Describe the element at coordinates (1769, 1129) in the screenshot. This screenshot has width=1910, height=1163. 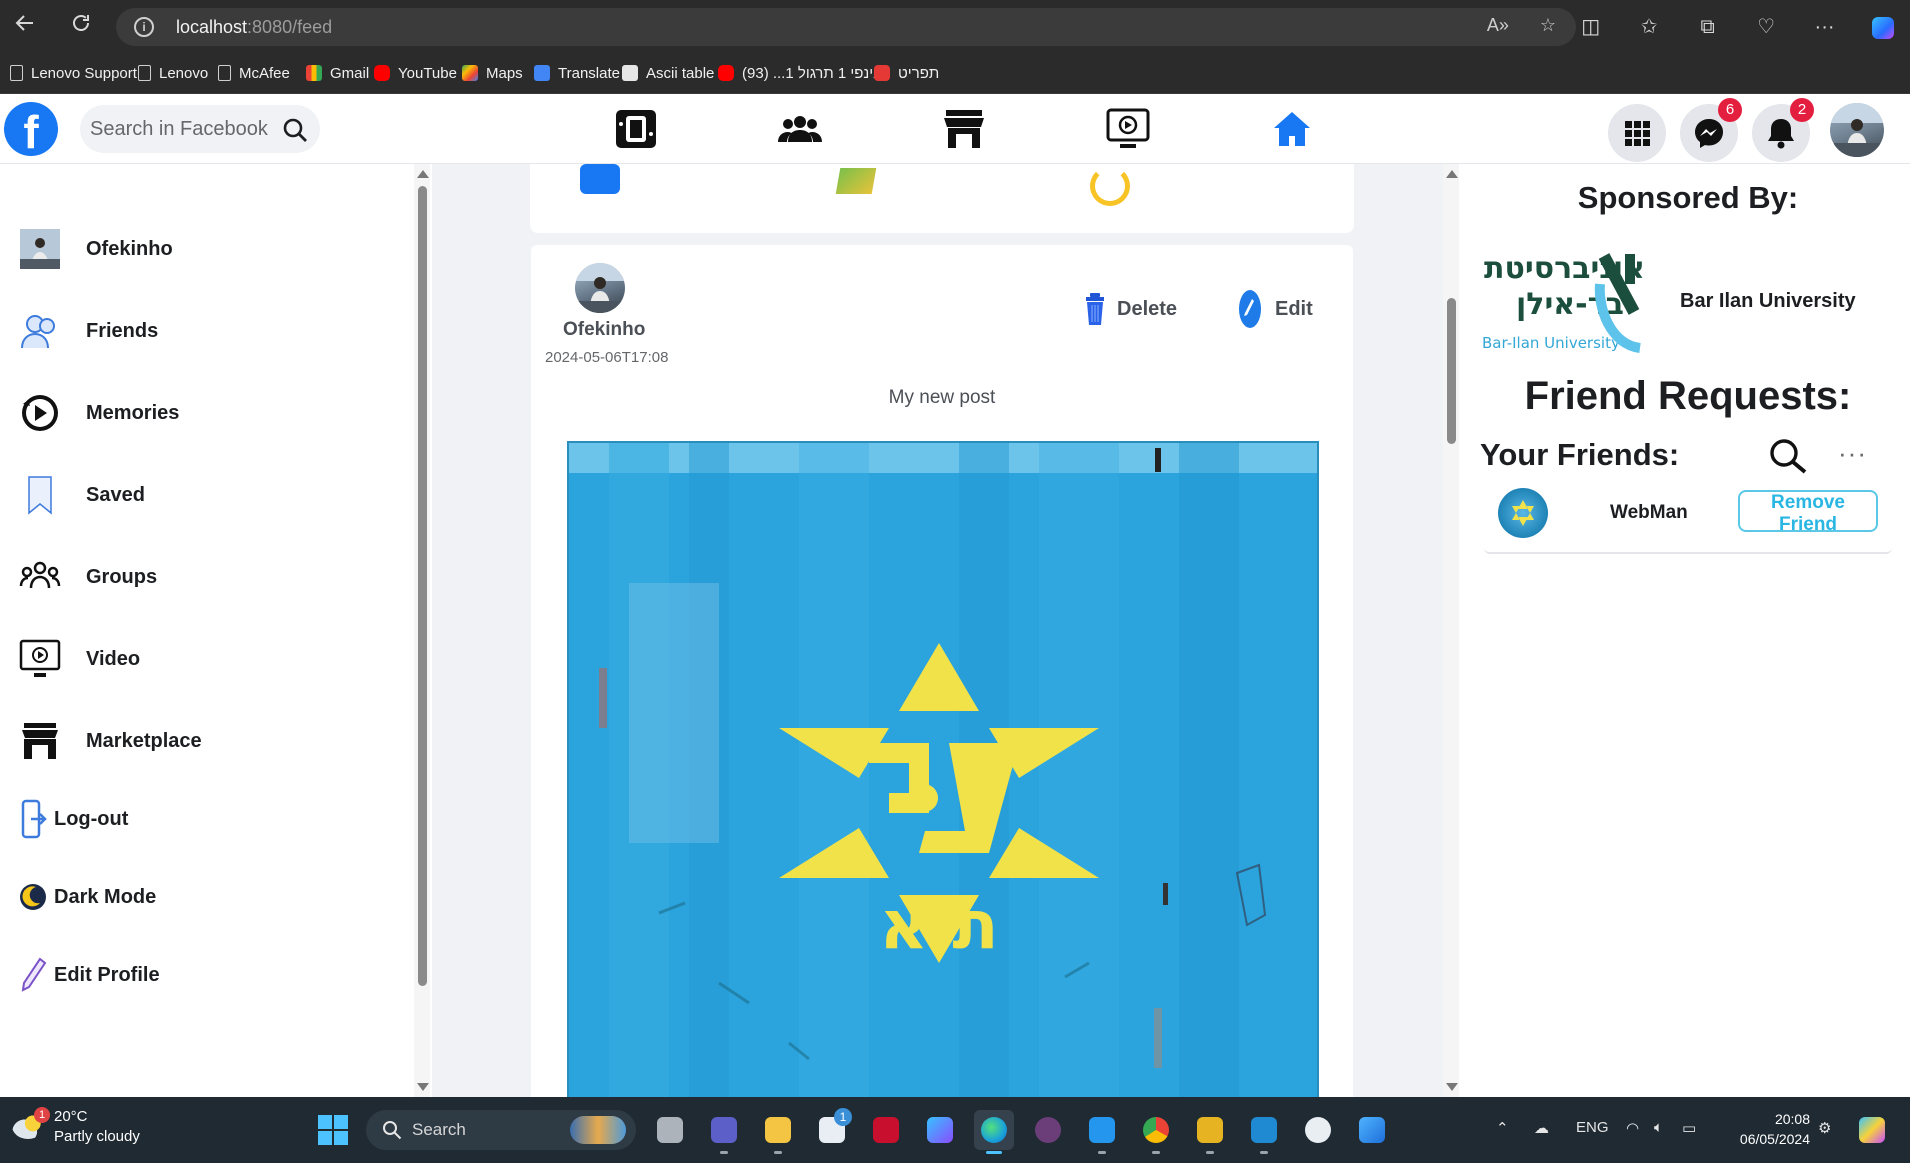
I see `clock: 20:08 06/05/2024` at that location.